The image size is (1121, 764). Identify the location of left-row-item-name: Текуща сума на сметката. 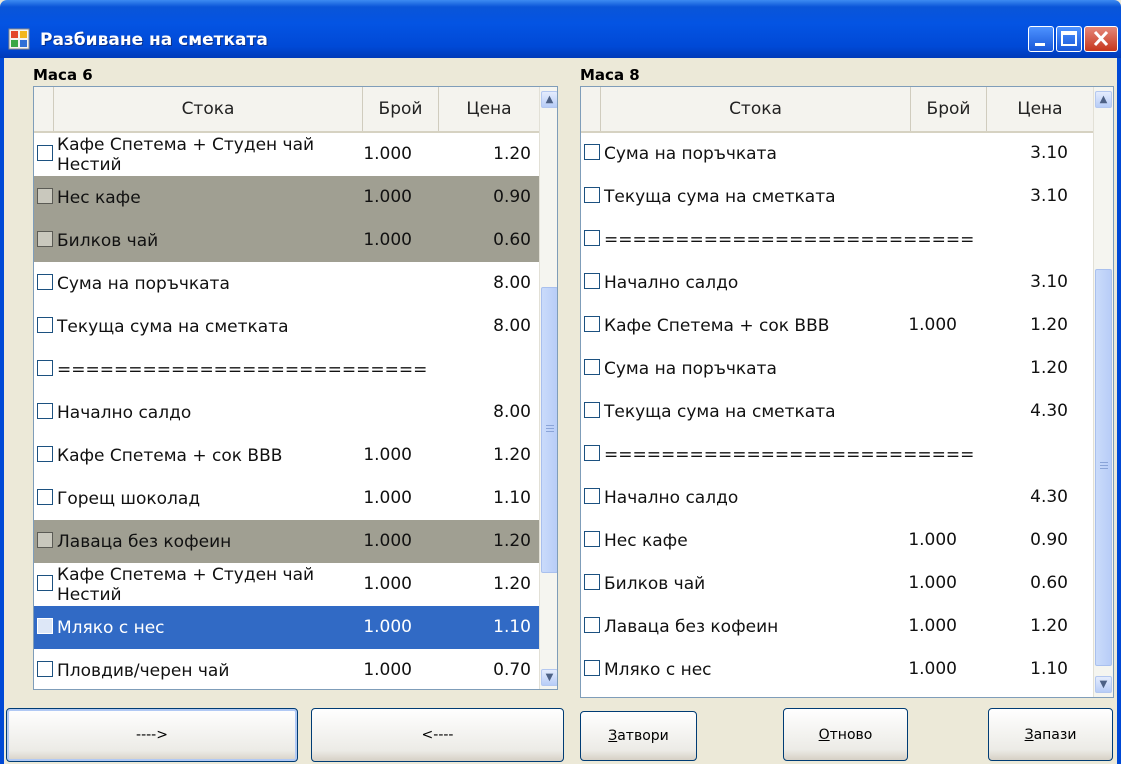
(173, 326).